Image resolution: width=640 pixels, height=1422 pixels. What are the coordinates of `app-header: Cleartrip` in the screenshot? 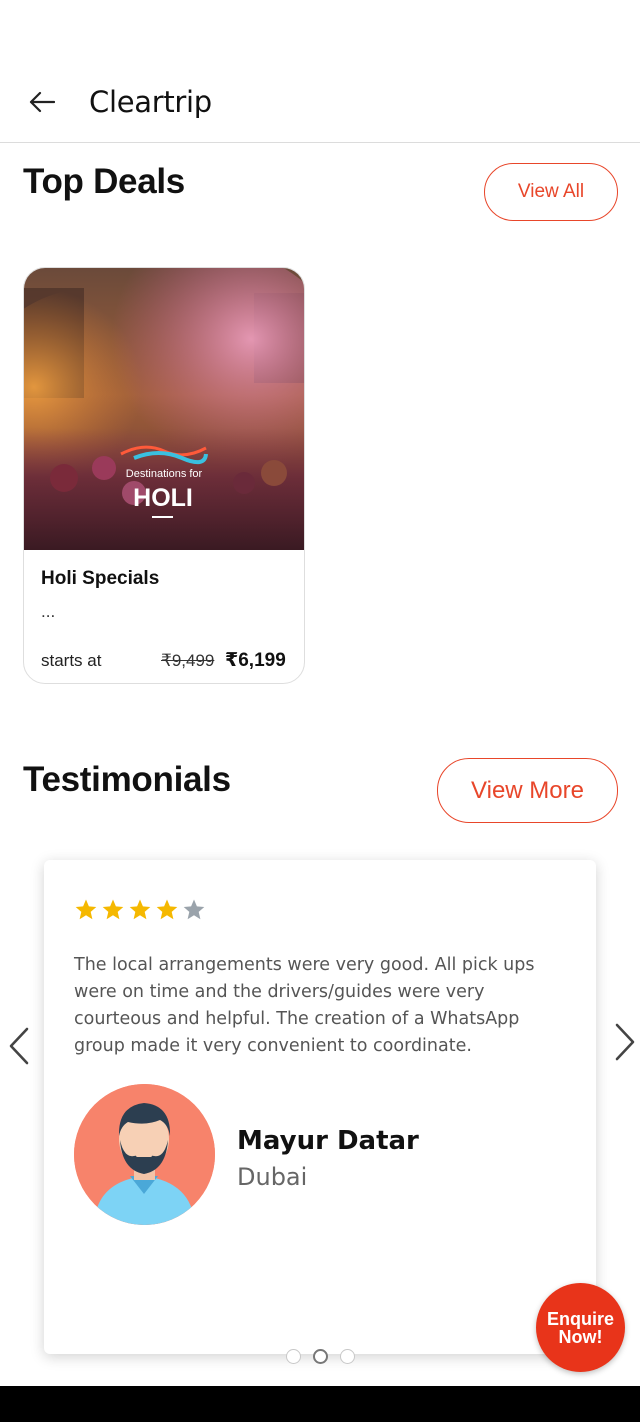 It's located at (320, 102).